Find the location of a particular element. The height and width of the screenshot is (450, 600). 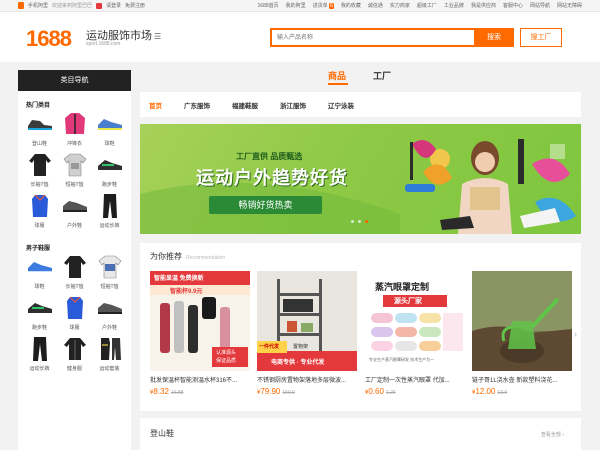

category-item: 登山鞋 is located at coordinates (39, 131).